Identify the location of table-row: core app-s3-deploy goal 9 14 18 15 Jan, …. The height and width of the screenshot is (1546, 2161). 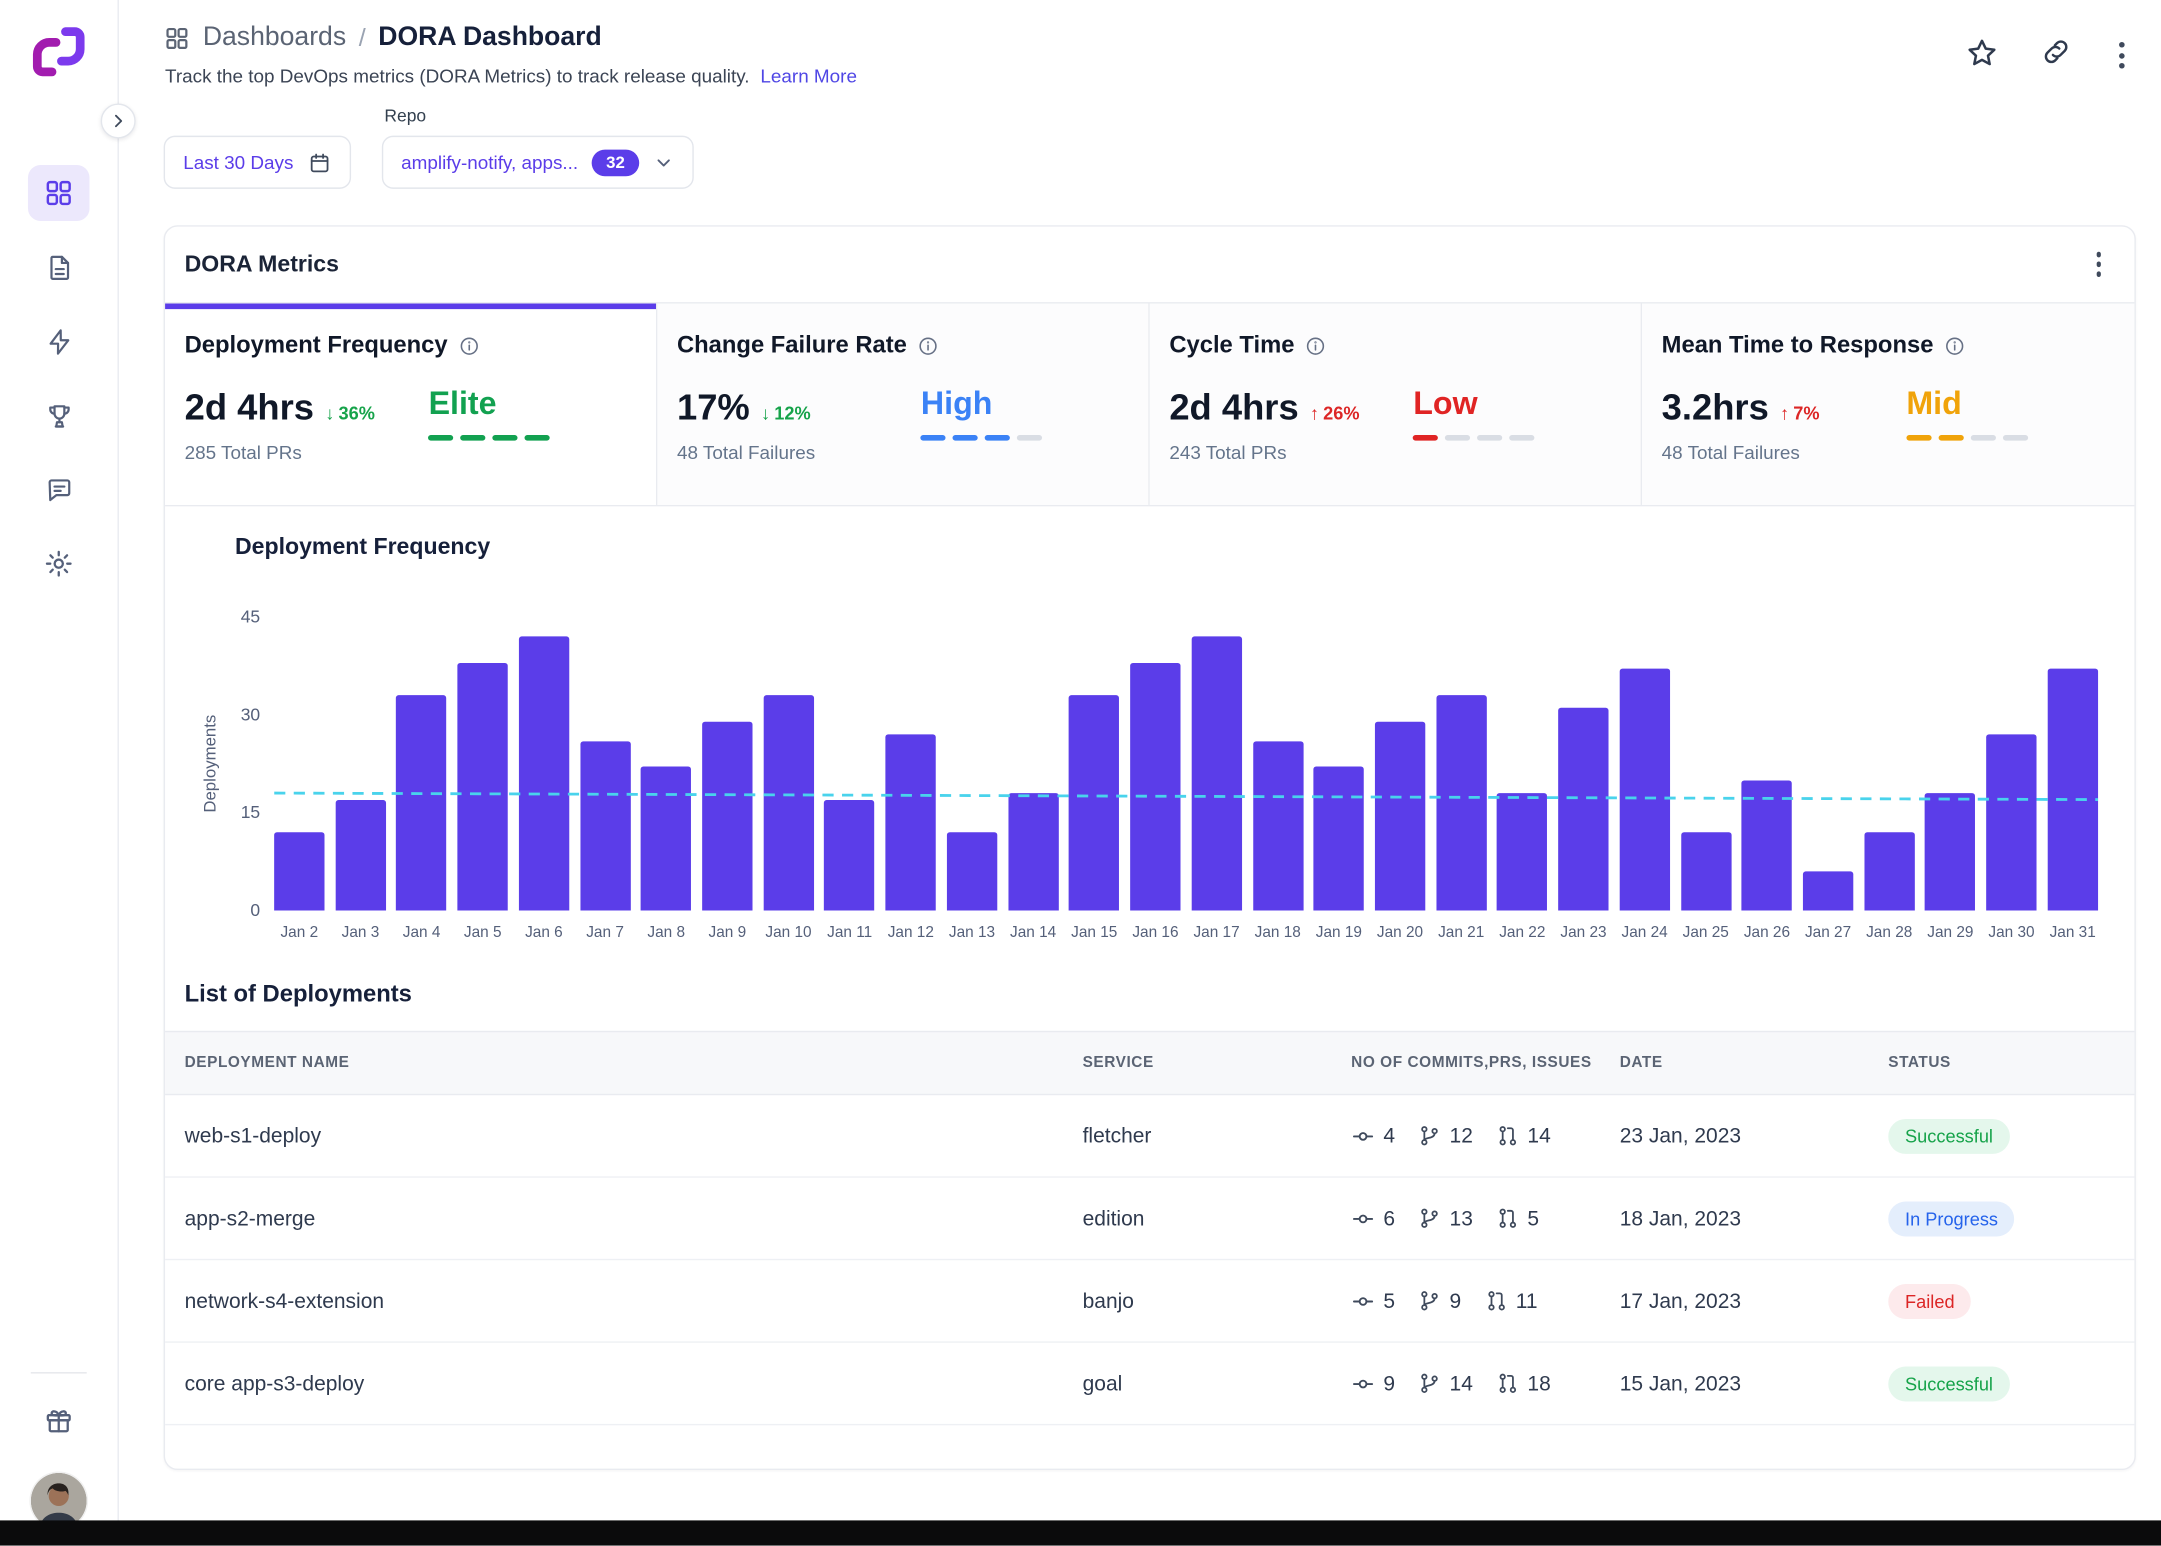
(1150, 1384).